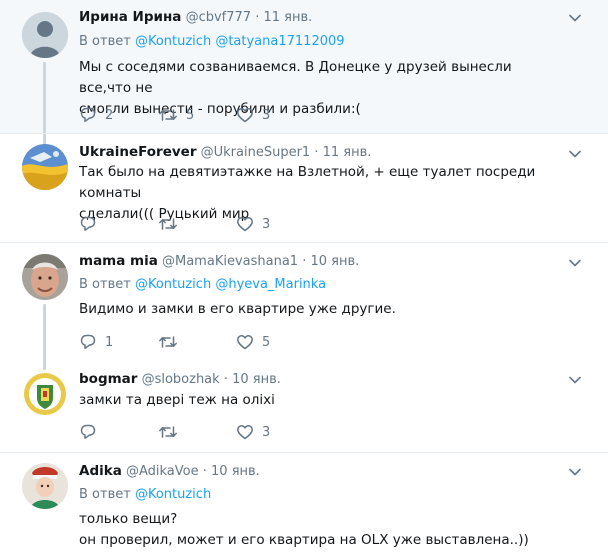  What do you see at coordinates (130, 17) in the screenshot?
I see `display-name: Ирина Ирина` at bounding box center [130, 17].